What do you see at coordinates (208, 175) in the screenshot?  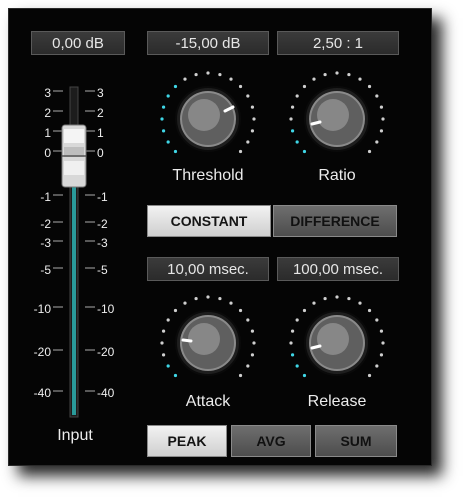 I see `threshold-label: Threshold` at bounding box center [208, 175].